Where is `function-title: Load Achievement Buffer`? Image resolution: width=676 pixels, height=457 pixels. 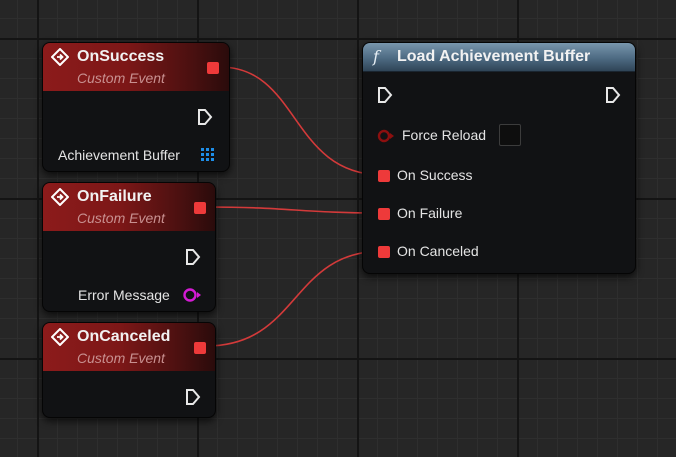
function-title: Load Achievement Buffer is located at coordinates (494, 56).